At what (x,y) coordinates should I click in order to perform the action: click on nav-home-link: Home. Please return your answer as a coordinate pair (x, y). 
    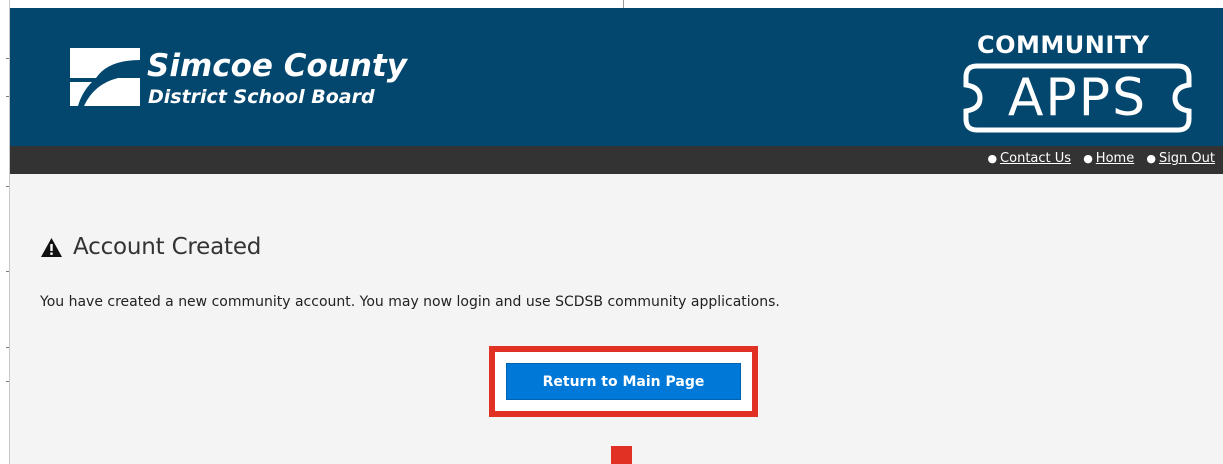
    Looking at the image, I should click on (1115, 158).